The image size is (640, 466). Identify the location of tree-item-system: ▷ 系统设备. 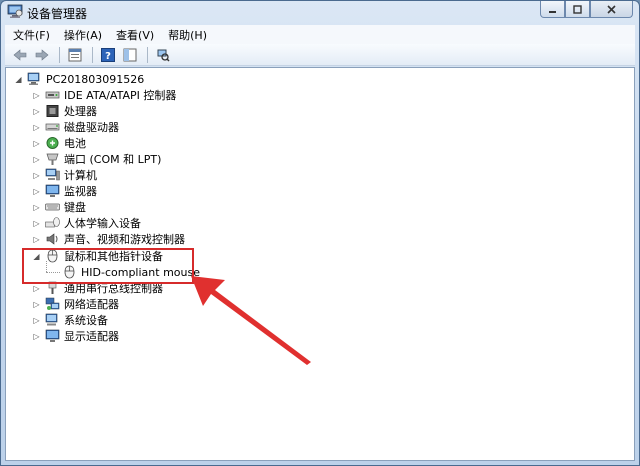
(70, 320).